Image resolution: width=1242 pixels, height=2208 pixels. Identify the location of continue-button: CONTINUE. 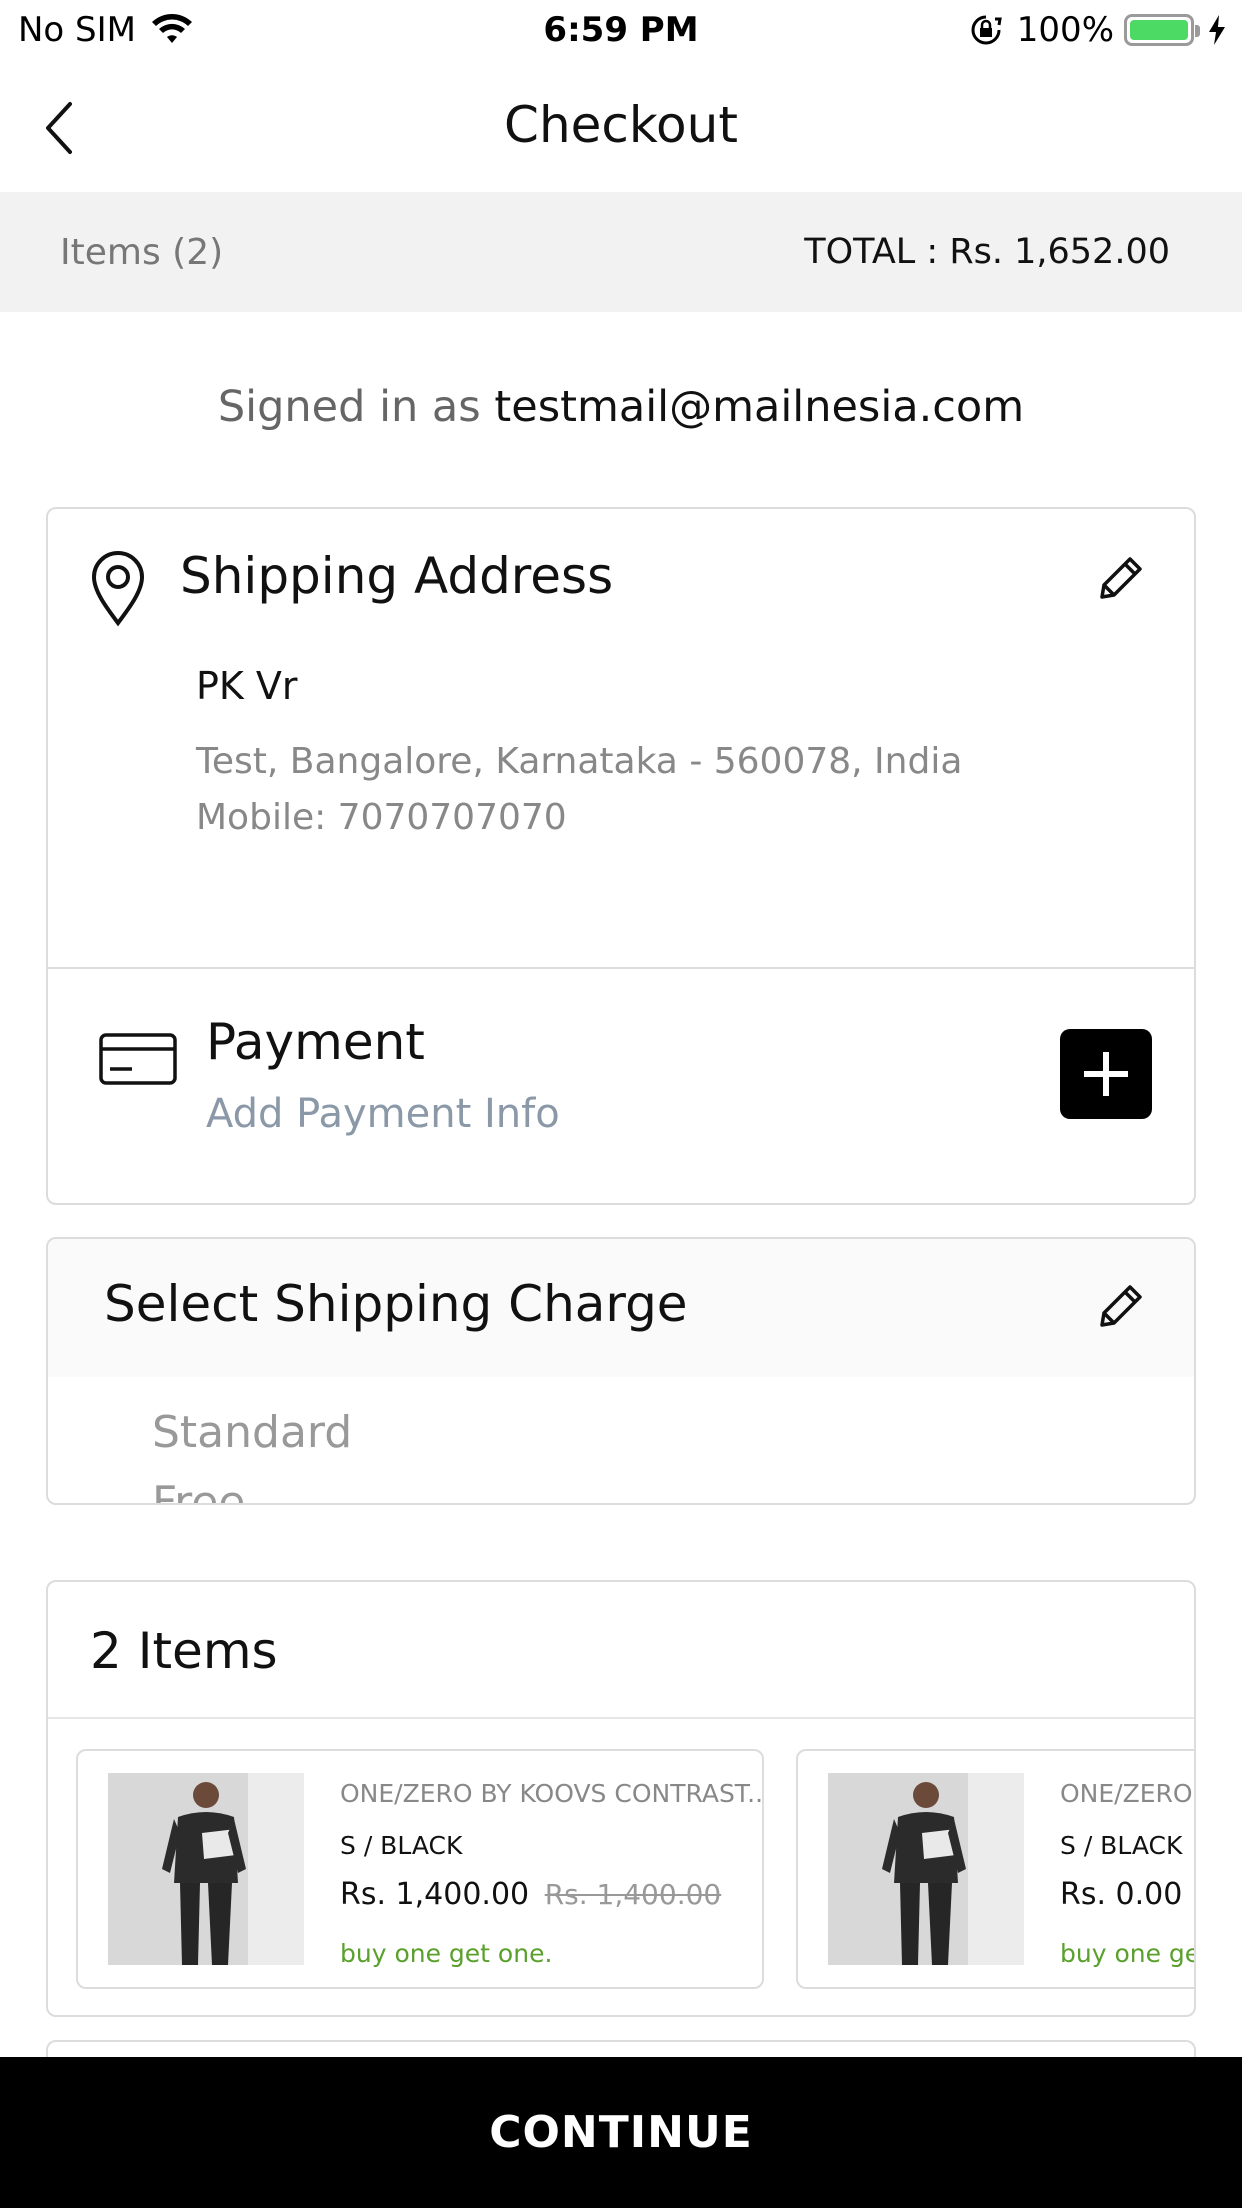
(621, 2132).